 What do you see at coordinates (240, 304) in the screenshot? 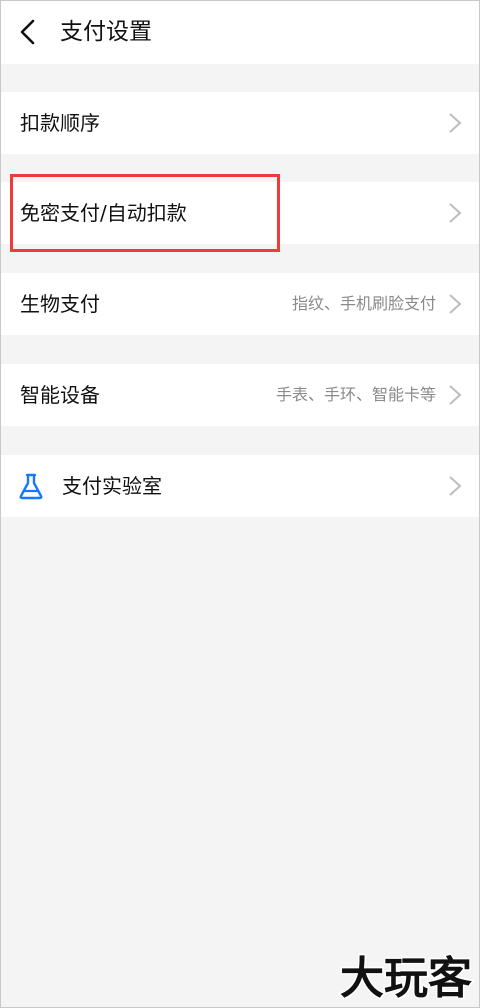
I see `row-biometric-payment: 生物支付 指纹、手机刷脸支付` at bounding box center [240, 304].